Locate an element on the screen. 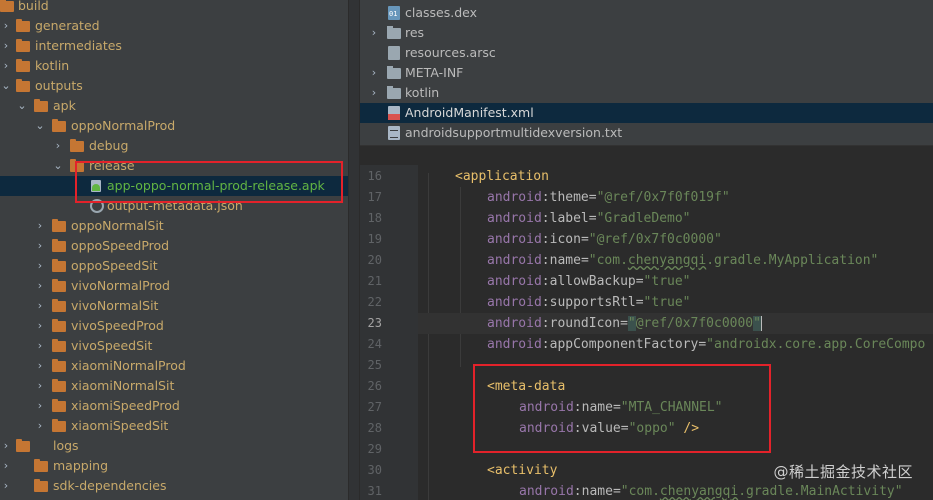 The width and height of the screenshot is (933, 500). tree-item-vivo-speed-prod: › vivoSpeedProd is located at coordinates (174, 326).